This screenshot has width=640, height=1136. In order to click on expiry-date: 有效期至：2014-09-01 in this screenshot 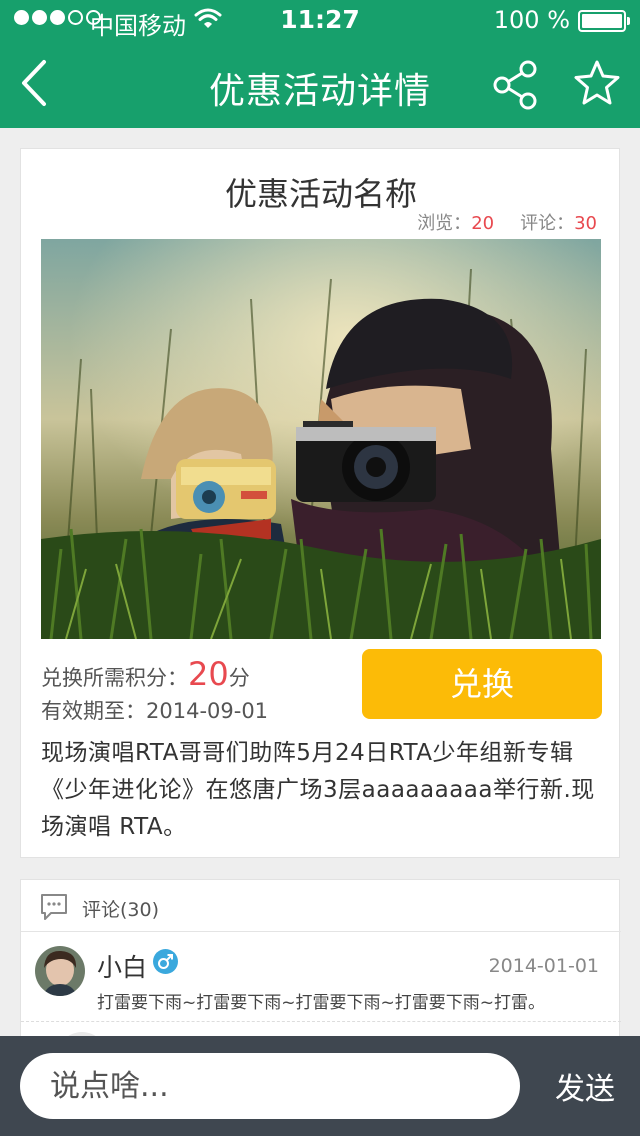, I will do `click(154, 710)`.